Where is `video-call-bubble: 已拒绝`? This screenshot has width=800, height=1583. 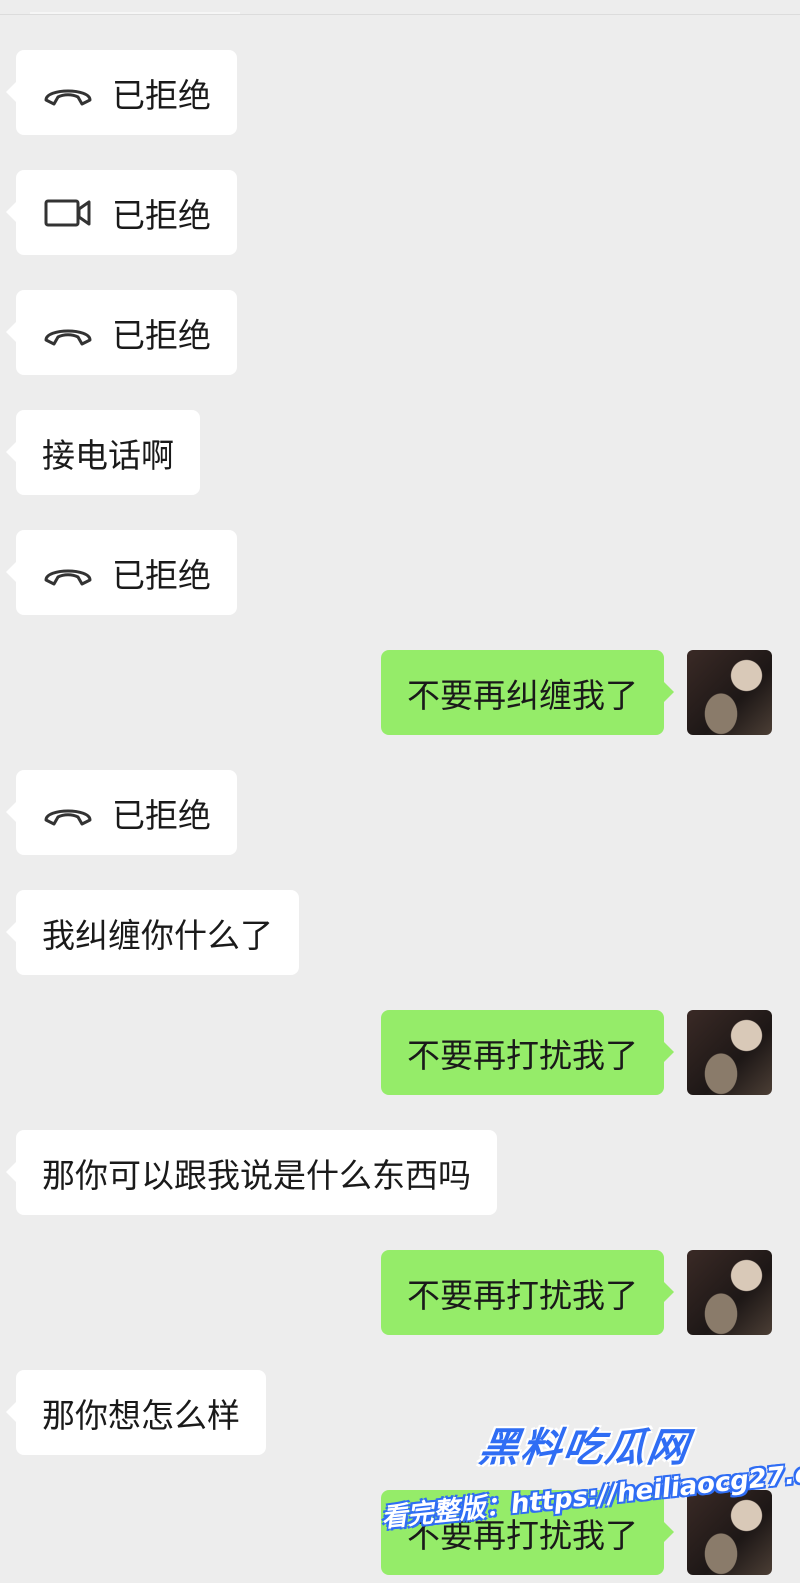
video-call-bubble: 已拒绝 is located at coordinates (121, 212).